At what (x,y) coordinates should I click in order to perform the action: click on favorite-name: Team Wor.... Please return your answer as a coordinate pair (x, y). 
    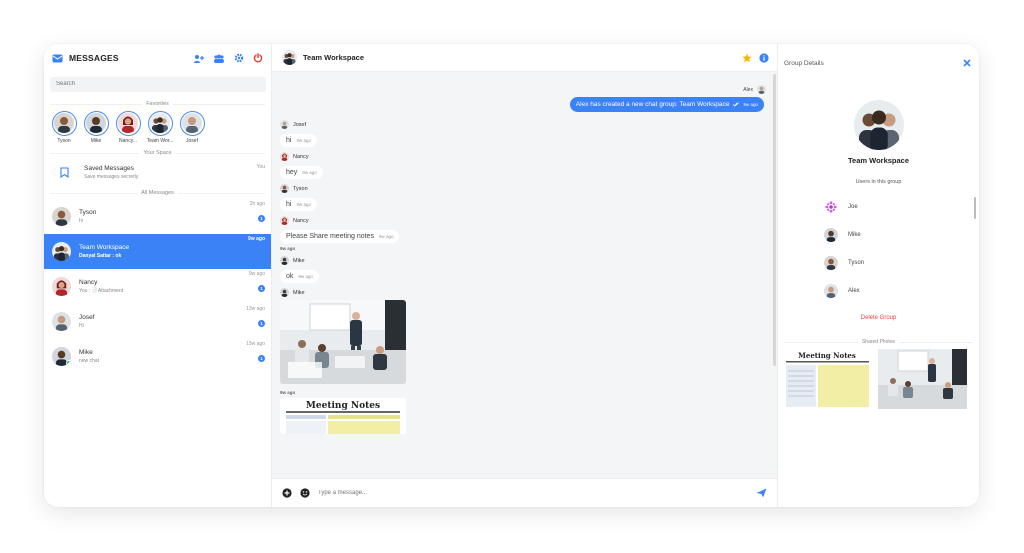
    Looking at the image, I should click on (160, 140).